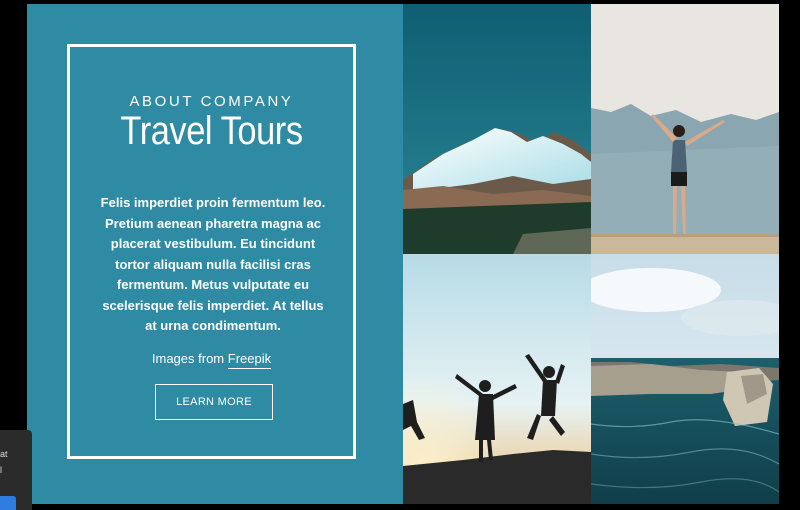  What do you see at coordinates (1, 470) in the screenshot?
I see `toast-line: l` at bounding box center [1, 470].